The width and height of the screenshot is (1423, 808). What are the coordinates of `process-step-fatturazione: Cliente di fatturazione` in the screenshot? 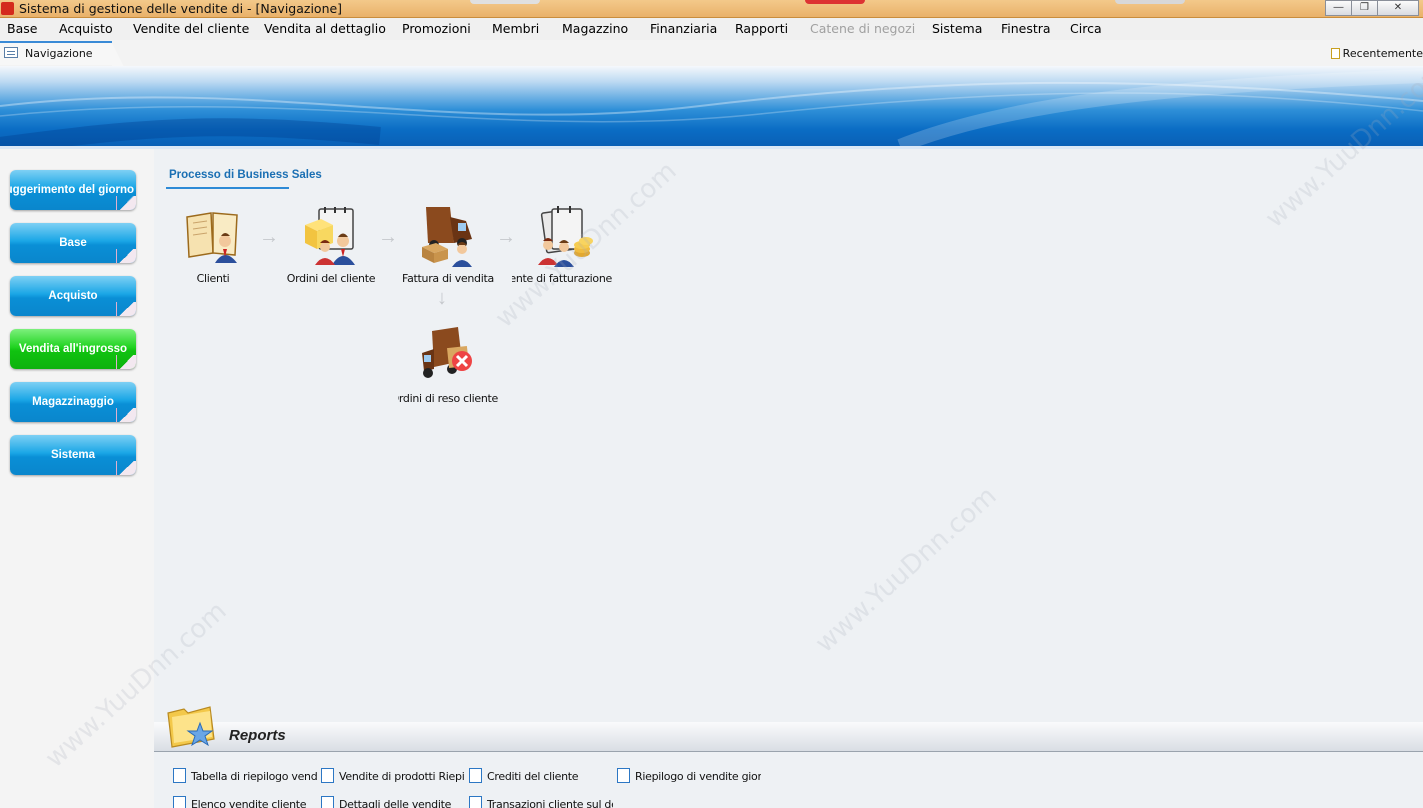 It's located at (562, 244).